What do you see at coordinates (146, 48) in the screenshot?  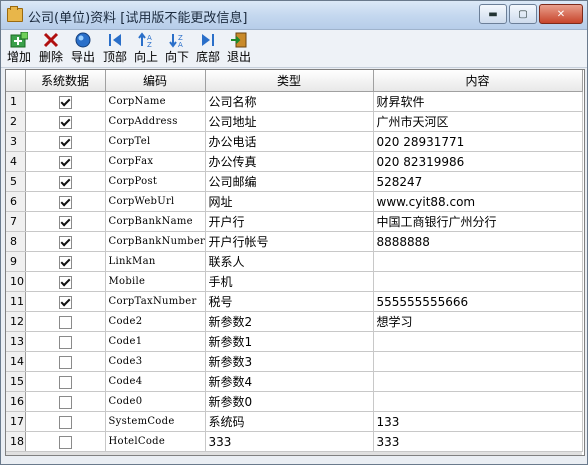 I see `up-button: AZ 向上` at bounding box center [146, 48].